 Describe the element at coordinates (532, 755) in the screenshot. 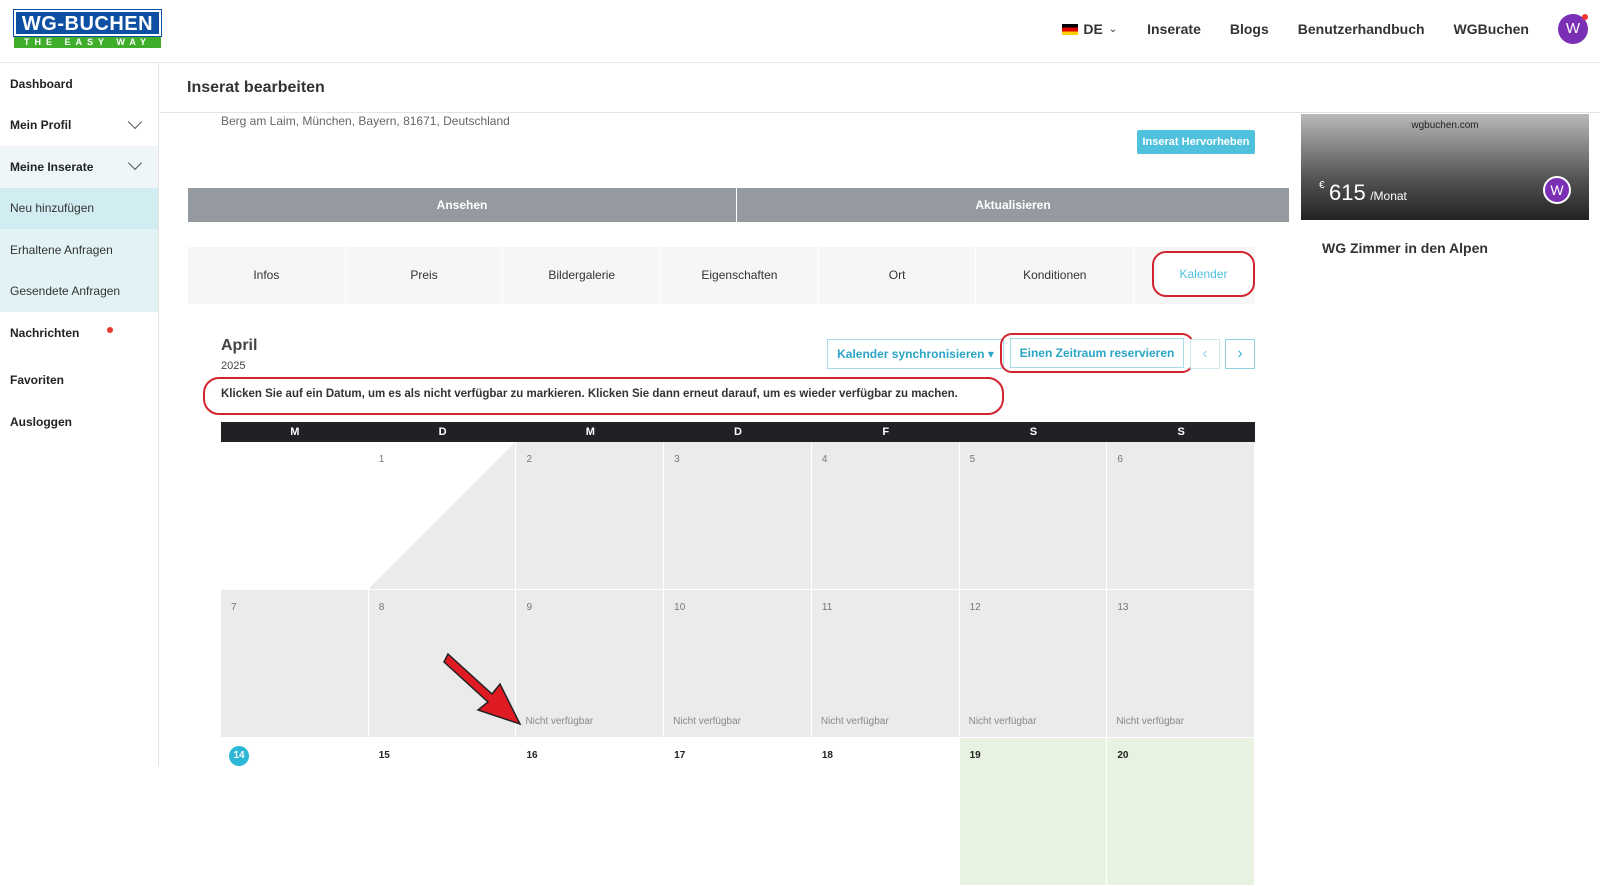

I see `day-number: 16` at that location.